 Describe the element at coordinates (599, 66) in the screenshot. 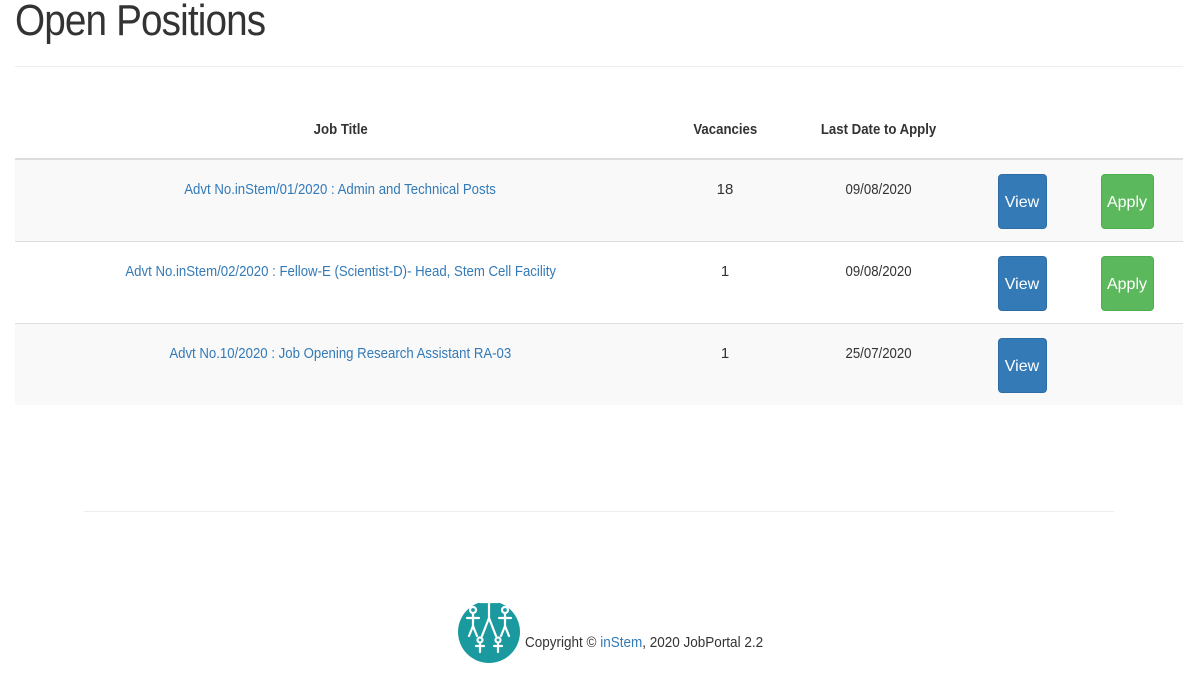

I see `title-divider` at that location.